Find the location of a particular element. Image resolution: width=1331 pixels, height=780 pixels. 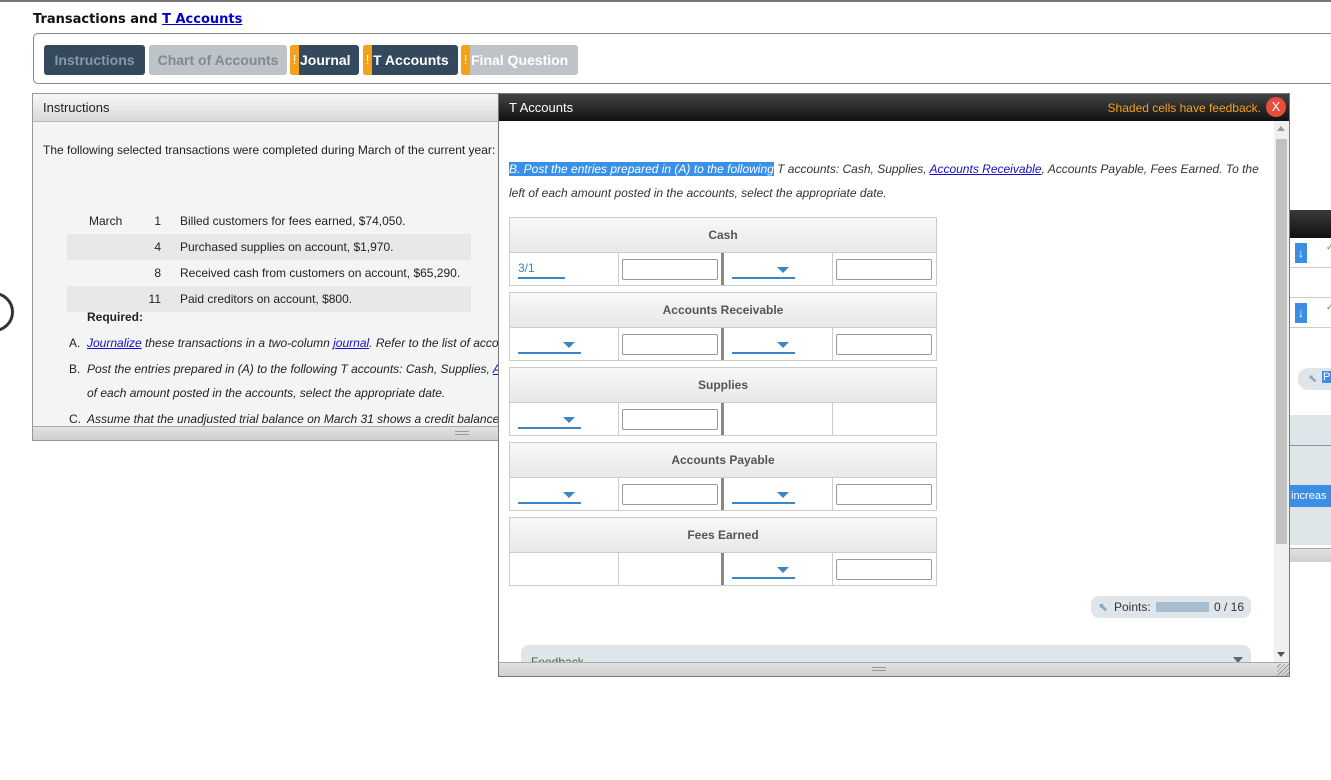

transaction-text: Purchased supplies on account, $1,970. is located at coordinates (287, 247).